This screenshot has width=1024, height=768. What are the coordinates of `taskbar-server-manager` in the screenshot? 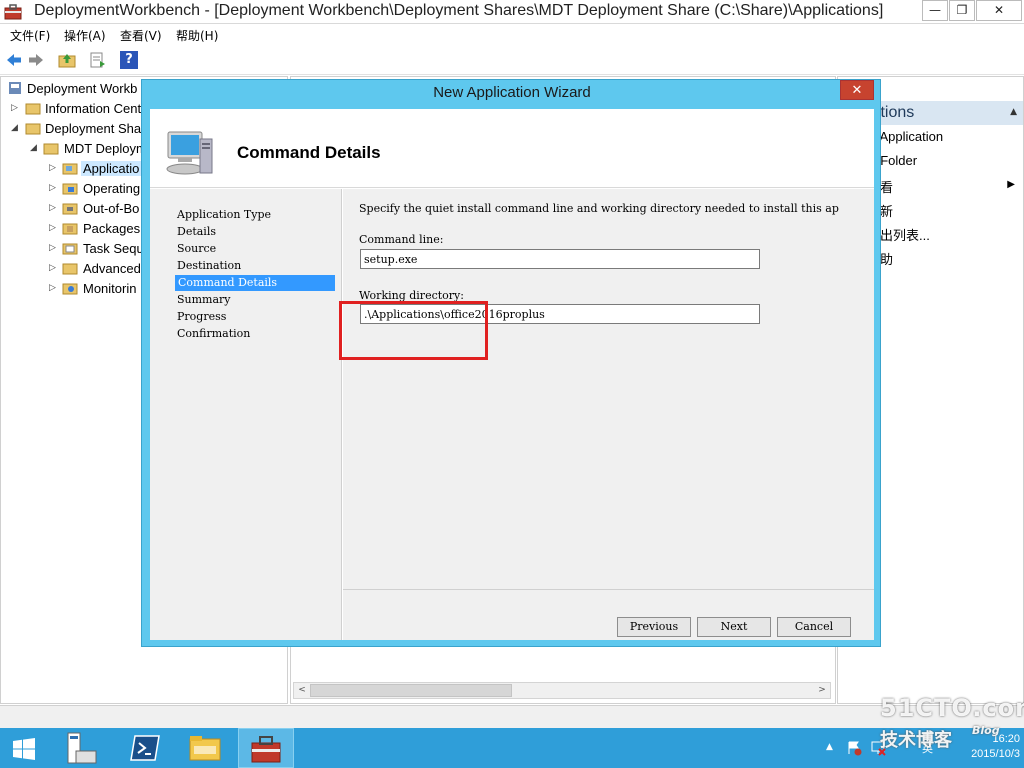 It's located at (82, 748).